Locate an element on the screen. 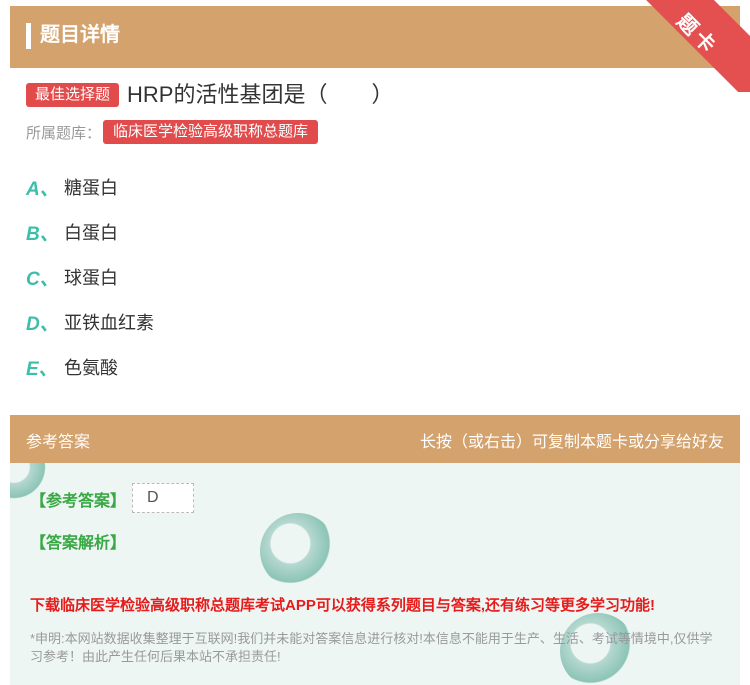 This screenshot has width=750, height=685. question-line: 最佳选择题 HRP的活性基团是（ ） is located at coordinates (209, 95).